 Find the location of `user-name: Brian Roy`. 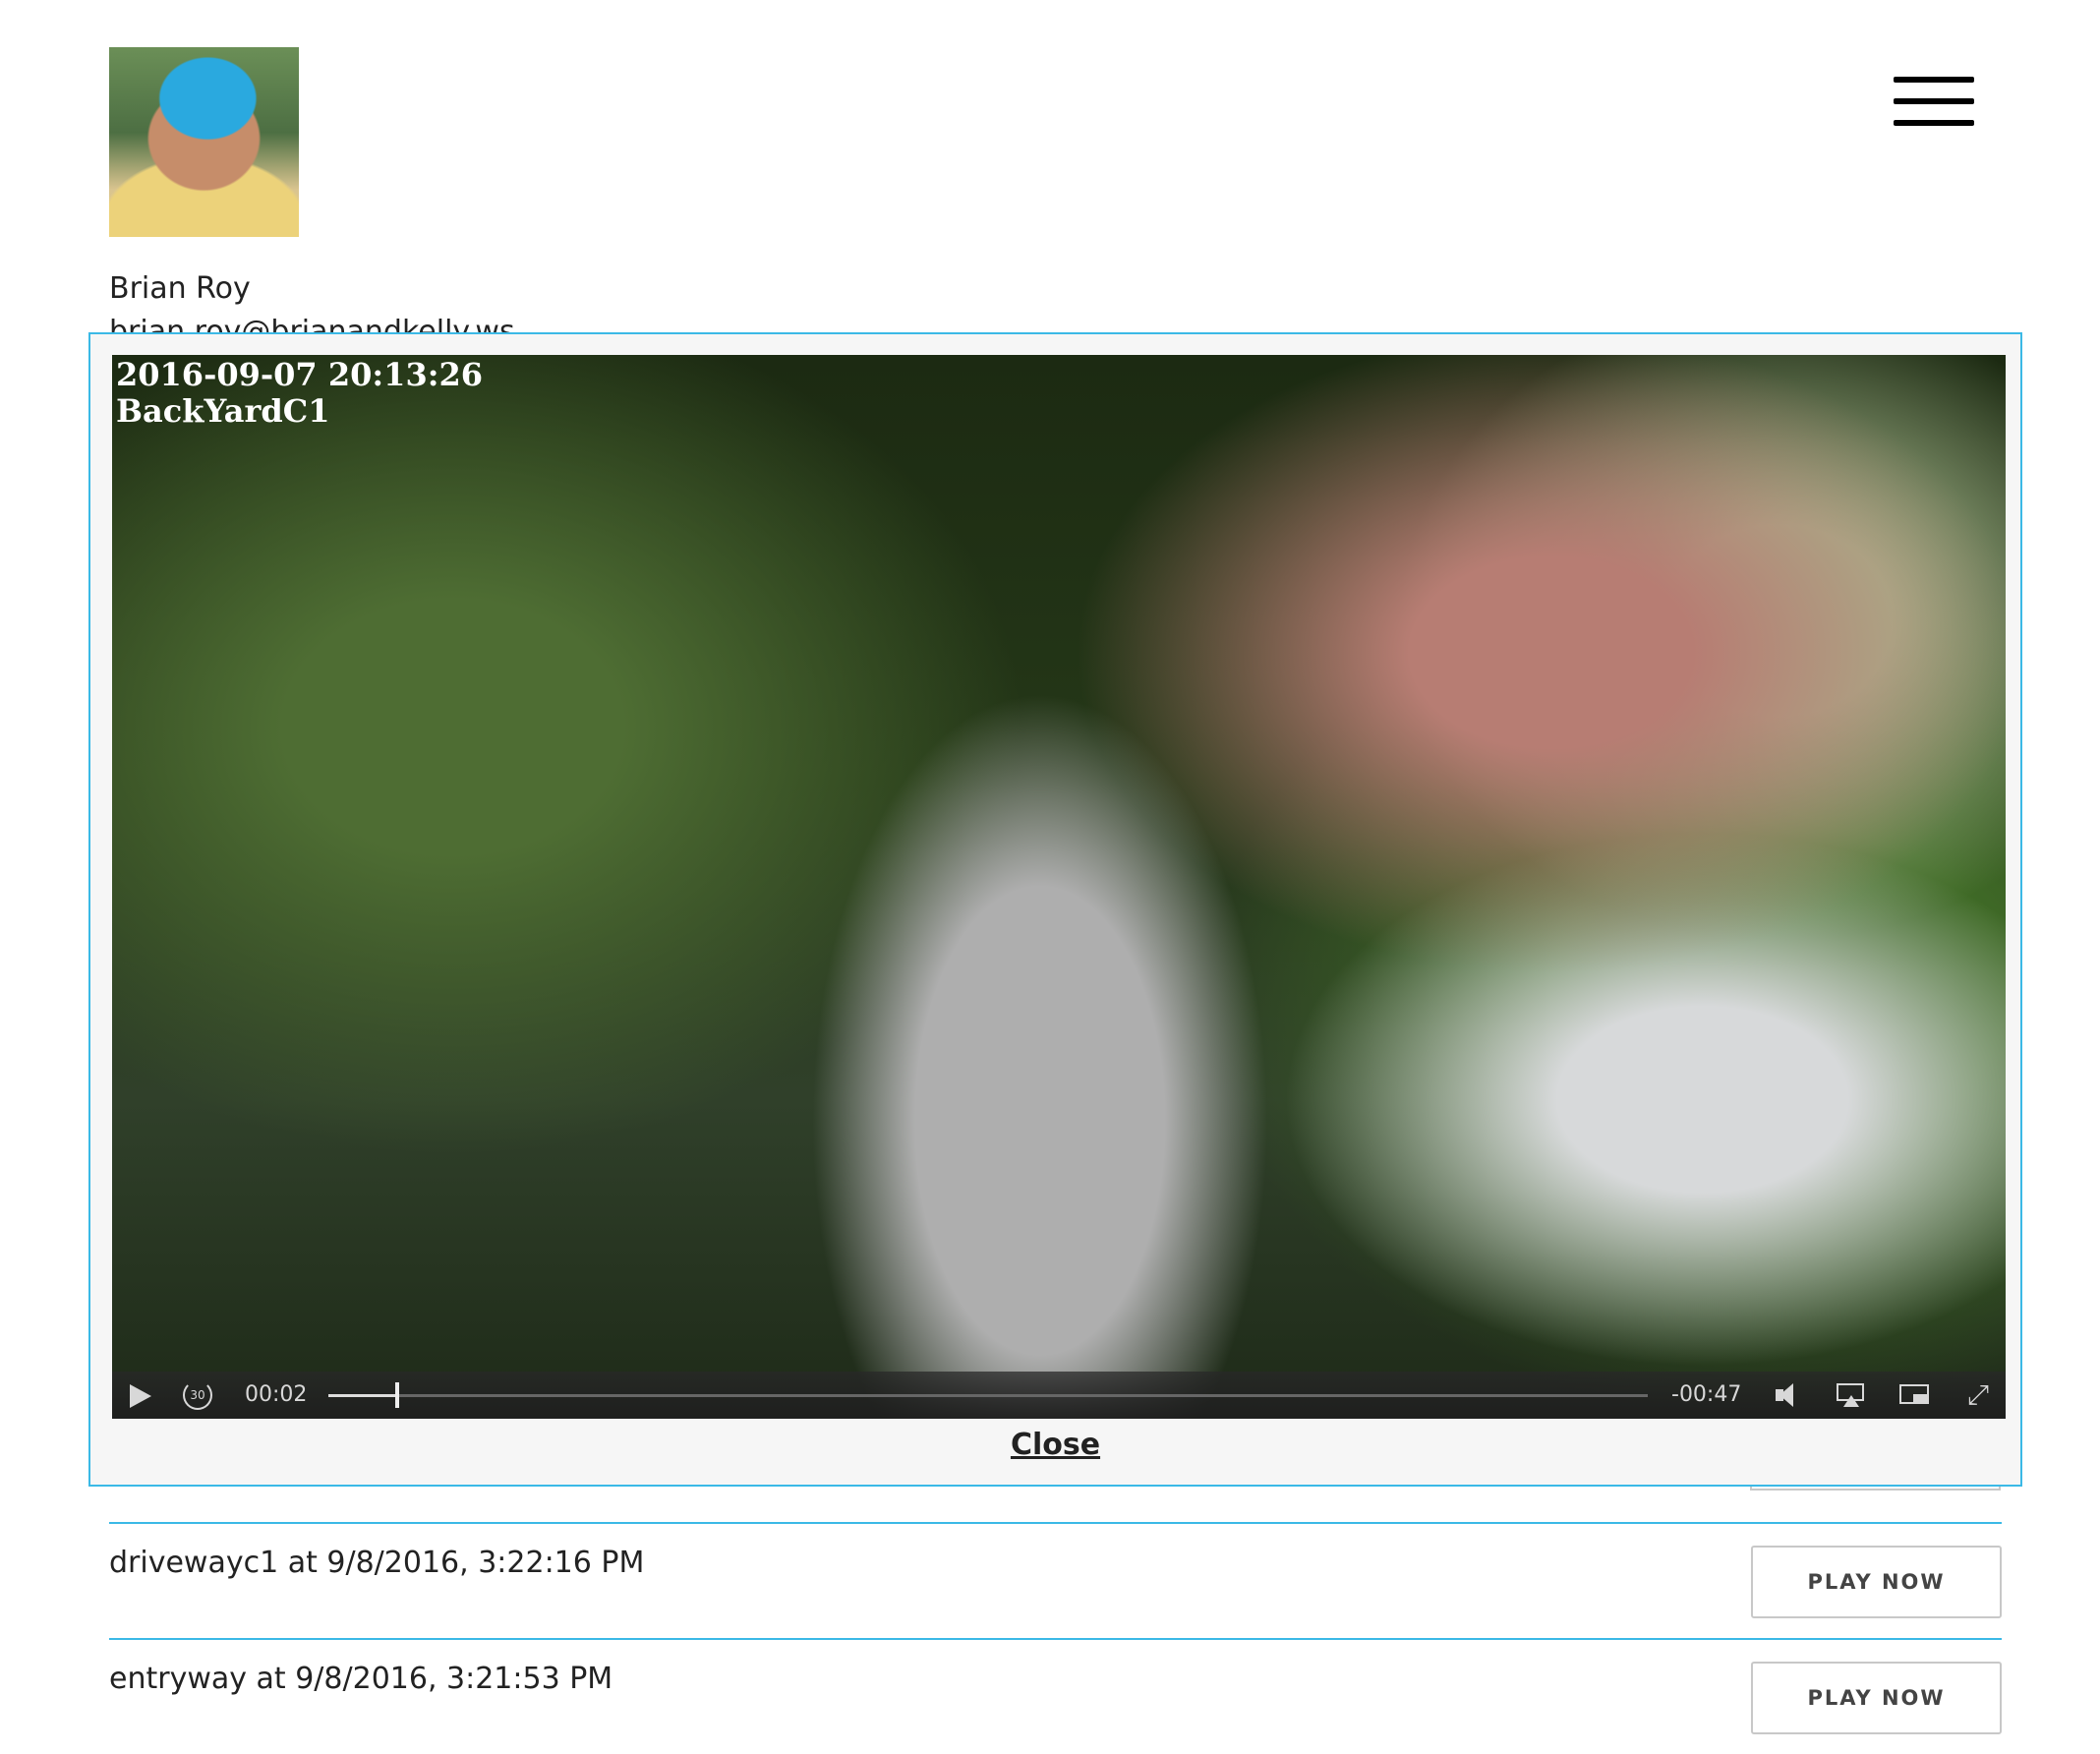

user-name: Brian Roy is located at coordinates (180, 288).